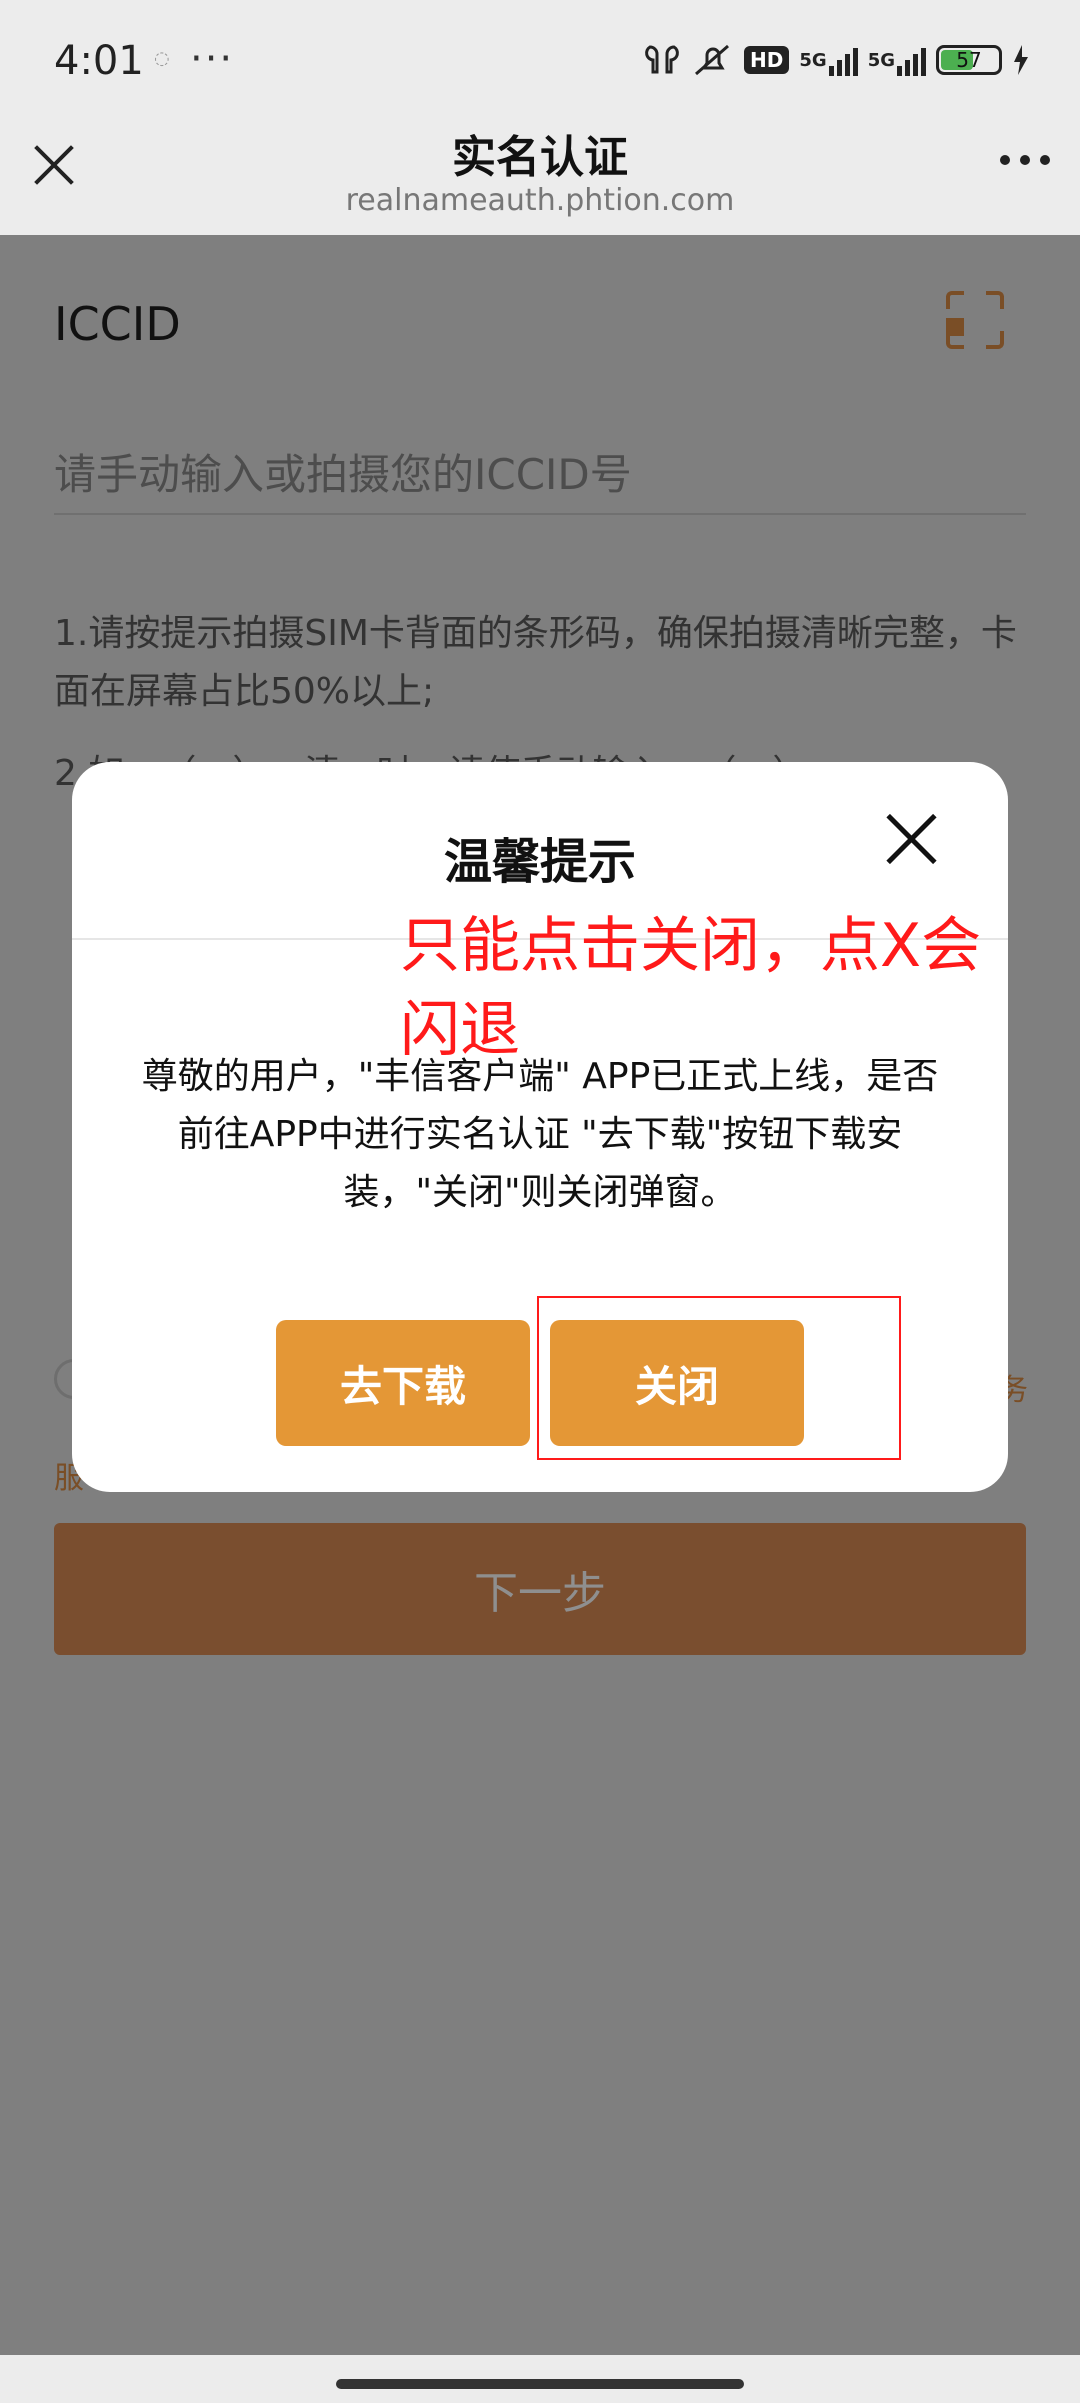 The height and width of the screenshot is (2403, 1080). What do you see at coordinates (713, 60) in the screenshot?
I see `mute-icon` at bounding box center [713, 60].